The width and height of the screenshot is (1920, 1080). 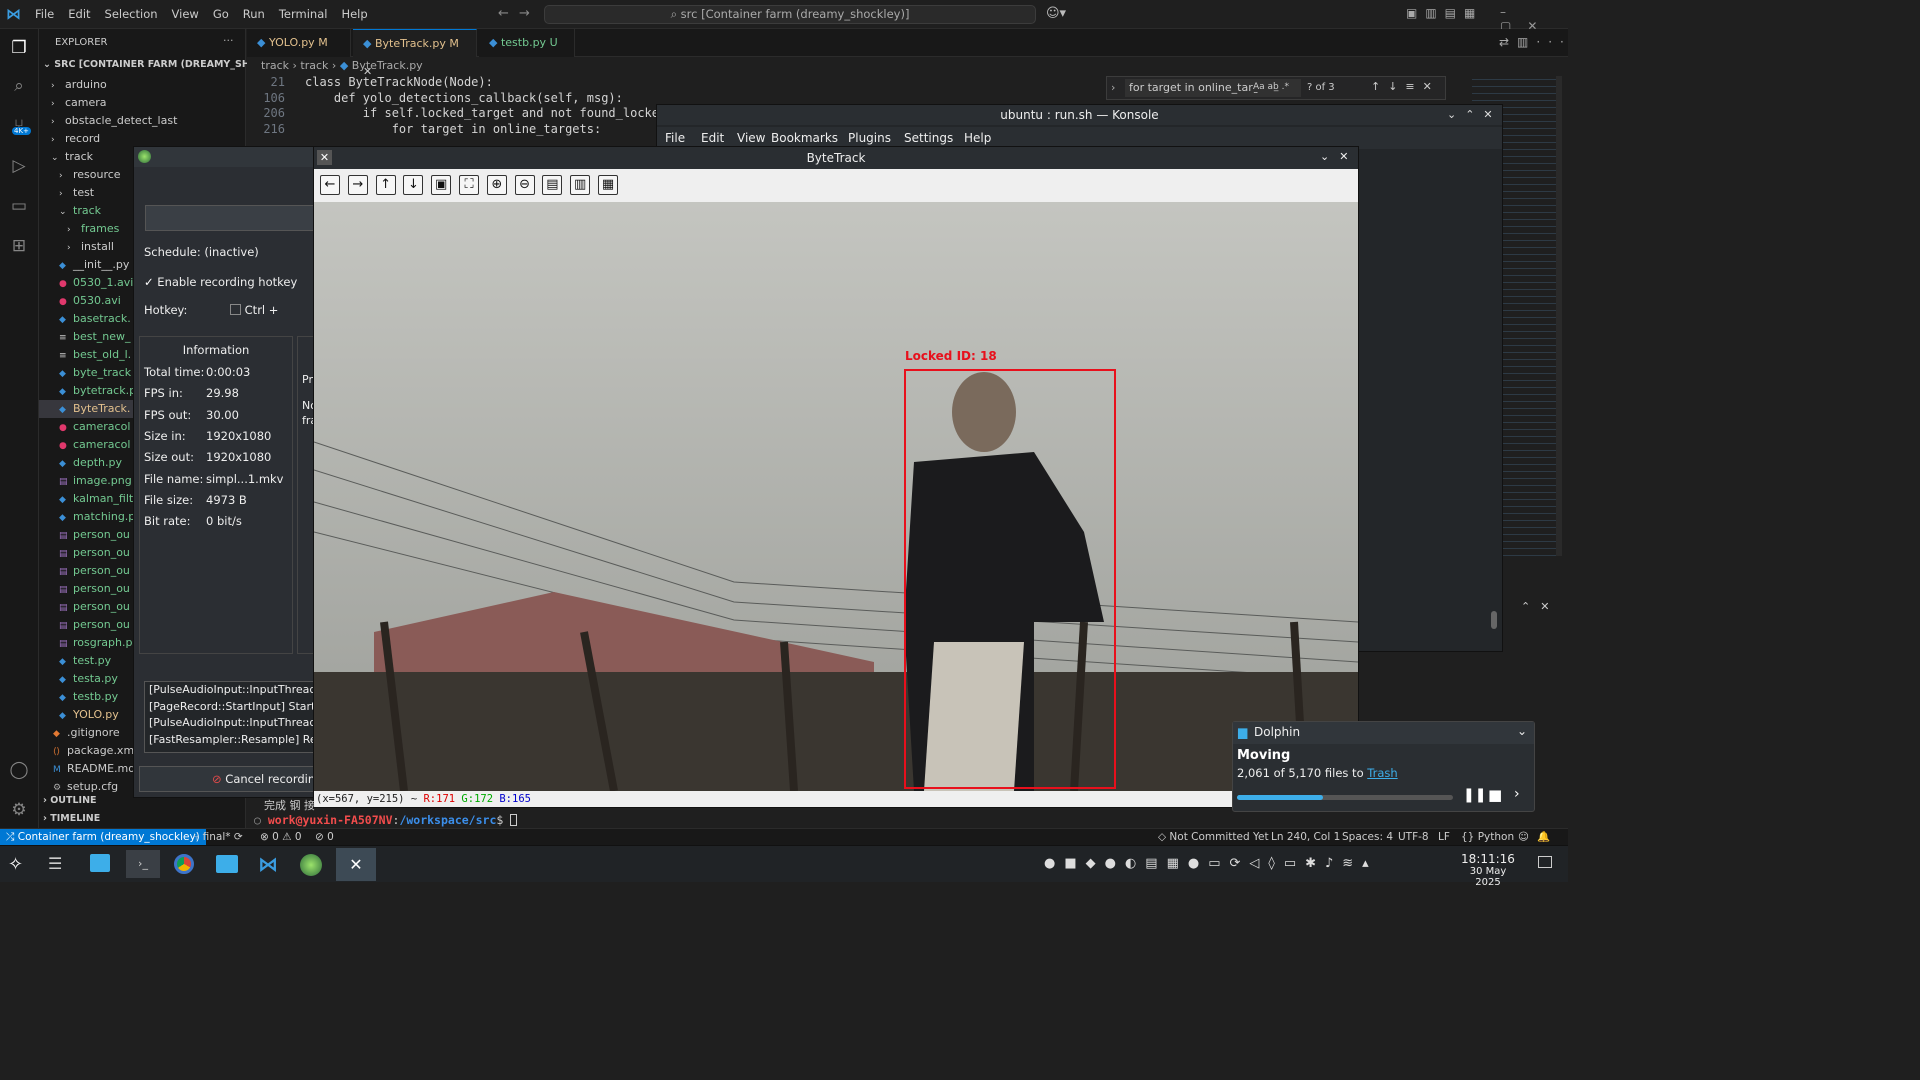 I want to click on minimap-scrollbar, so click(x=1559, y=316).